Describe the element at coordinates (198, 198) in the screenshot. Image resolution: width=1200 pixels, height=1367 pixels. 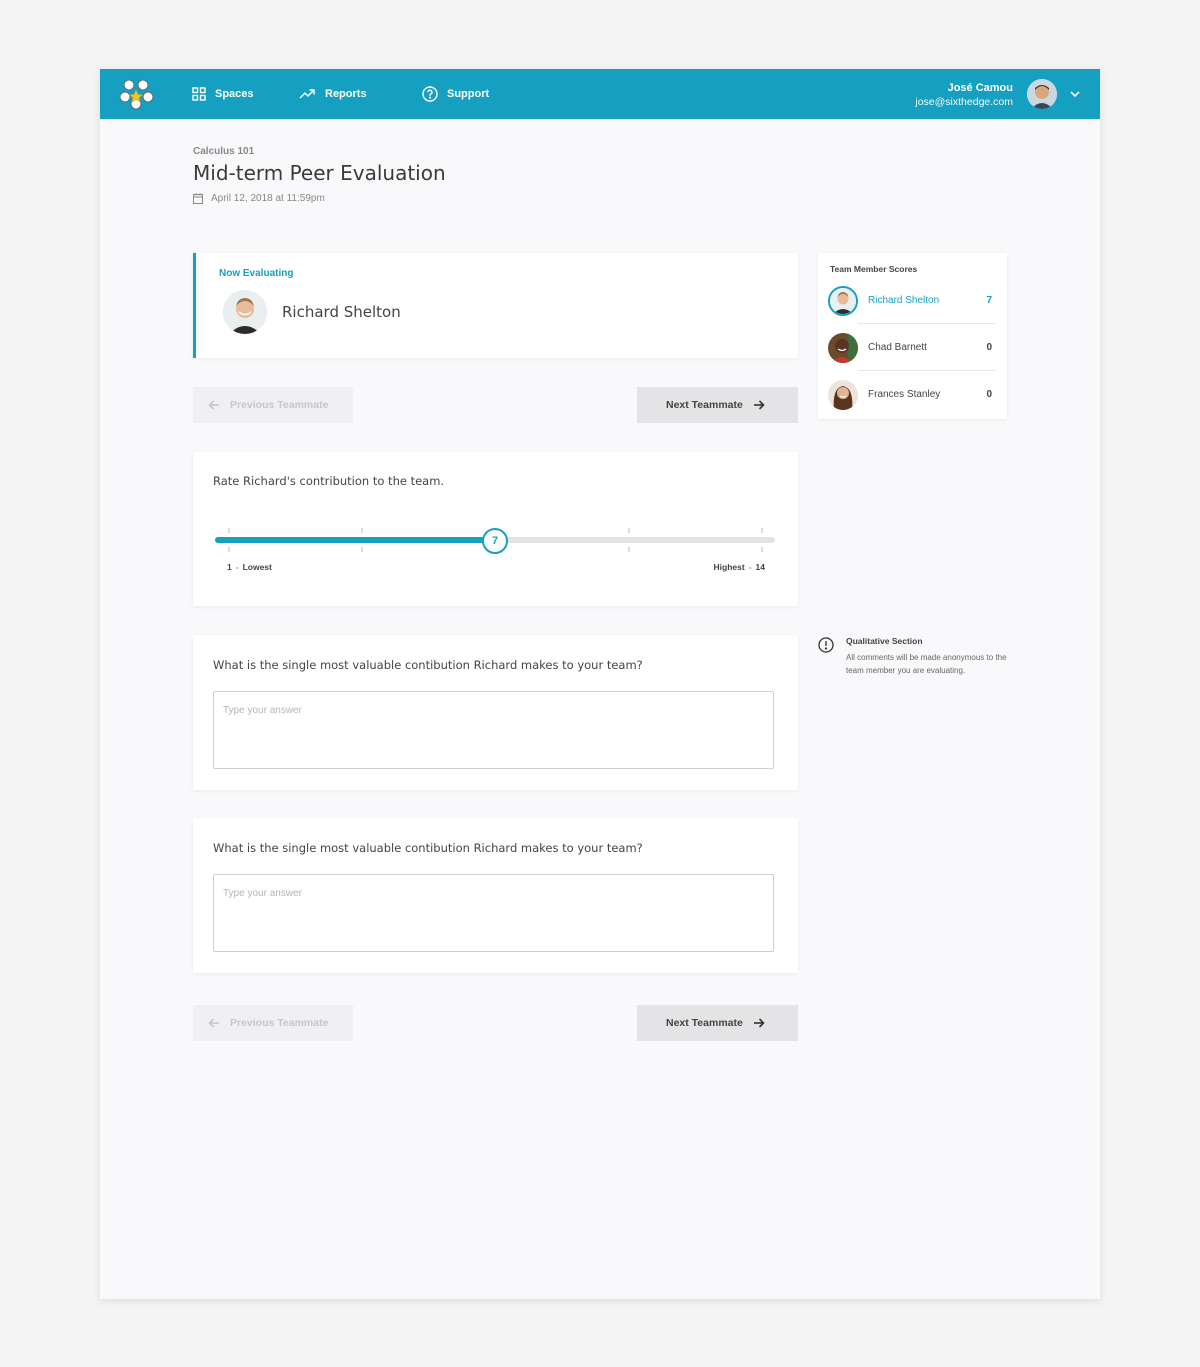
I see `calendar-icon` at that location.